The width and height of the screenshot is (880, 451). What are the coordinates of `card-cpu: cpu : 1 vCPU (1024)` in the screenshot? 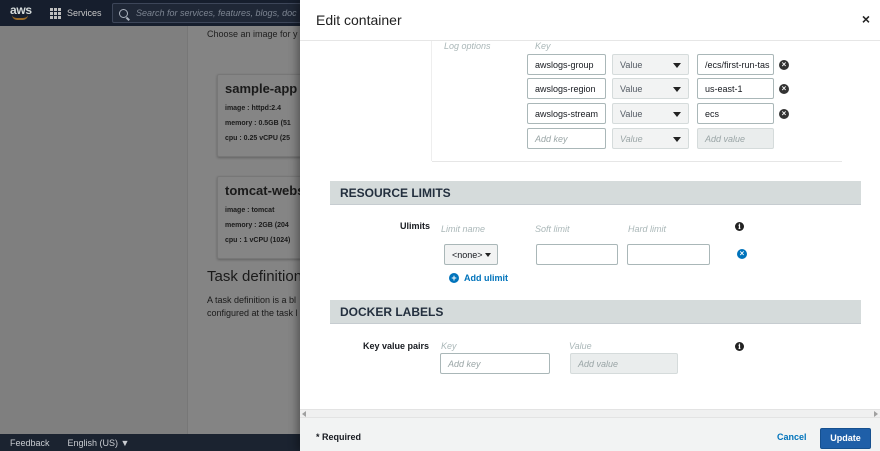 It's located at (258, 240).